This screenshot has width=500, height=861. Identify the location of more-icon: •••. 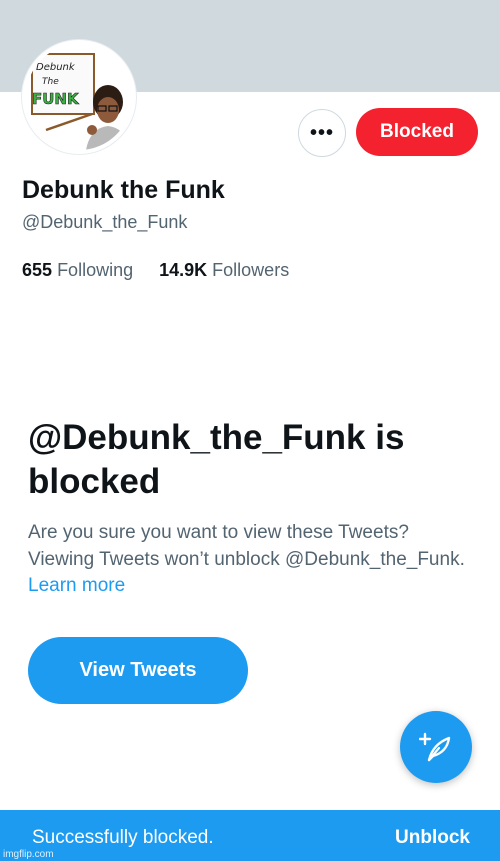
(321, 132).